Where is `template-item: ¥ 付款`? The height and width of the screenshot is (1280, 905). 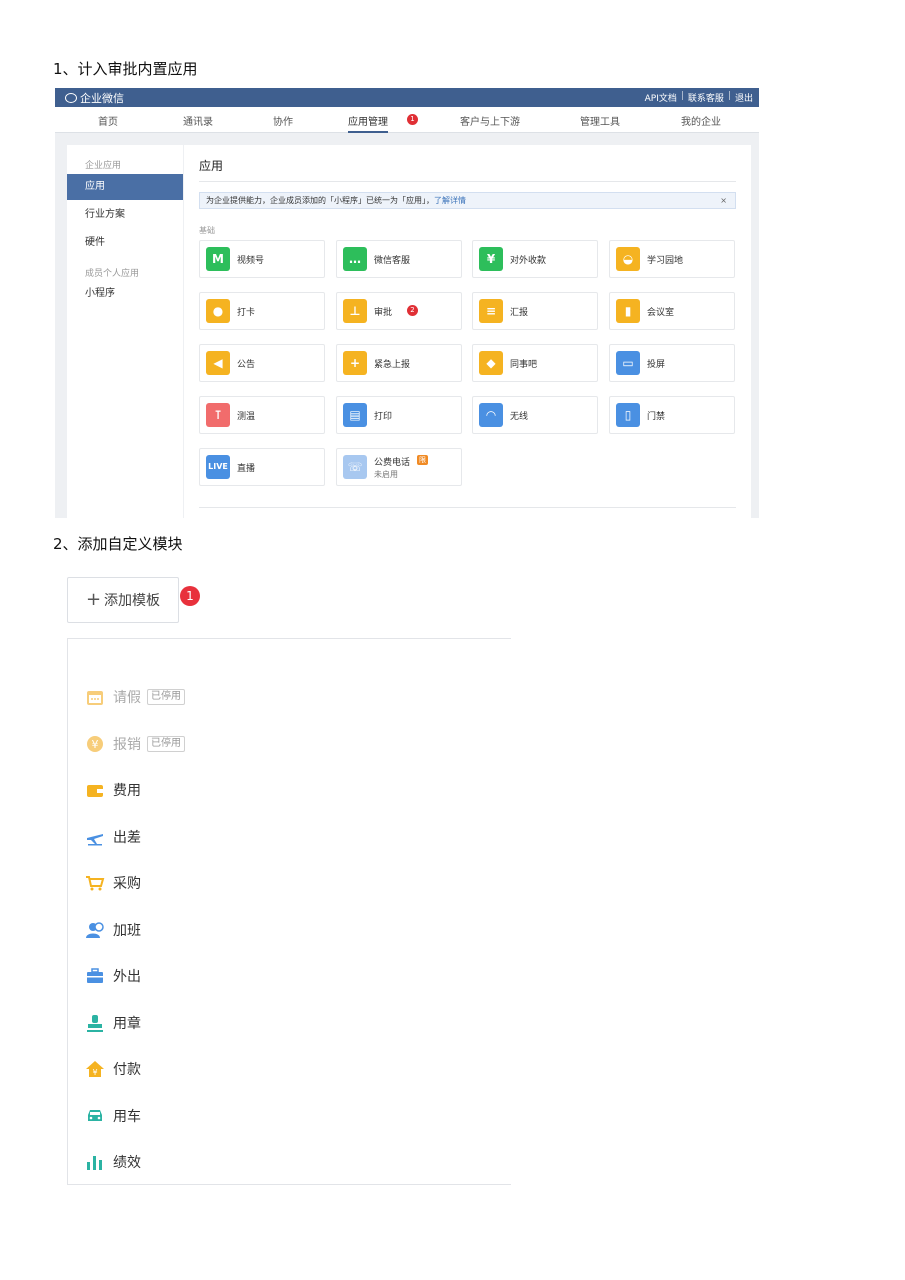
template-item: ¥ 付款 is located at coordinates (113, 1069).